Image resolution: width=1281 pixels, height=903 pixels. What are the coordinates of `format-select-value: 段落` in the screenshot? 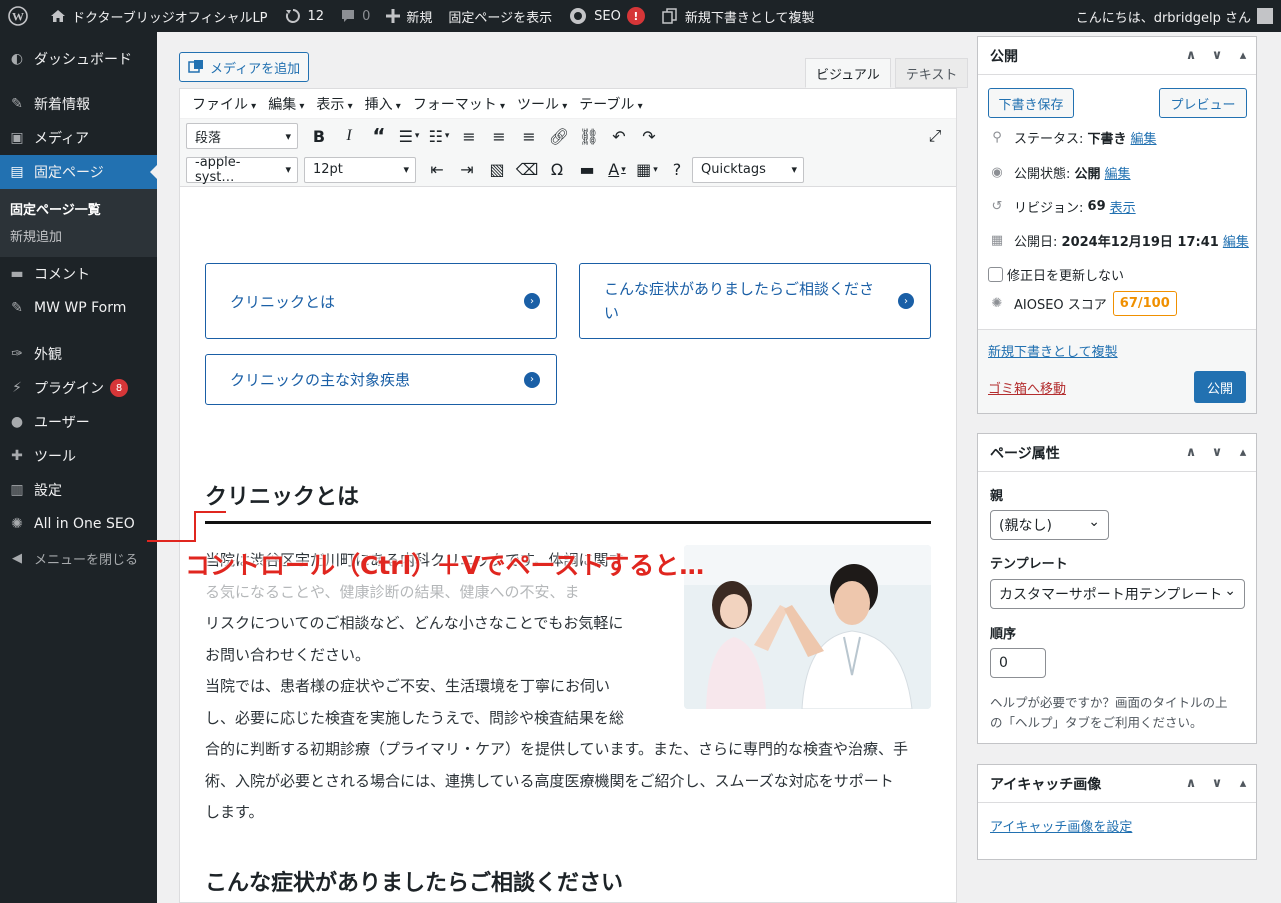 It's located at (208, 138).